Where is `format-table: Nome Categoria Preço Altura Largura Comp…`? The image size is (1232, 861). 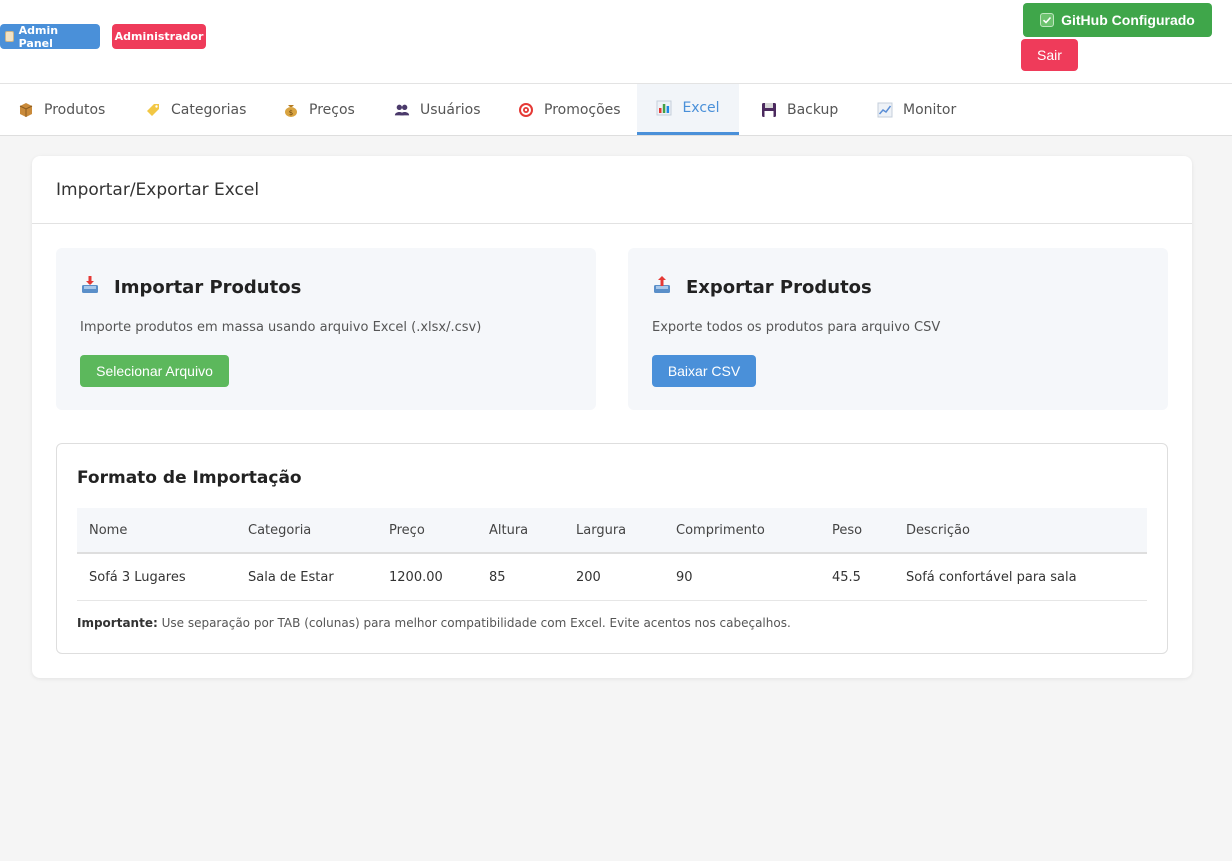
format-table: Nome Categoria Preço Altura Largura Comp… is located at coordinates (612, 554).